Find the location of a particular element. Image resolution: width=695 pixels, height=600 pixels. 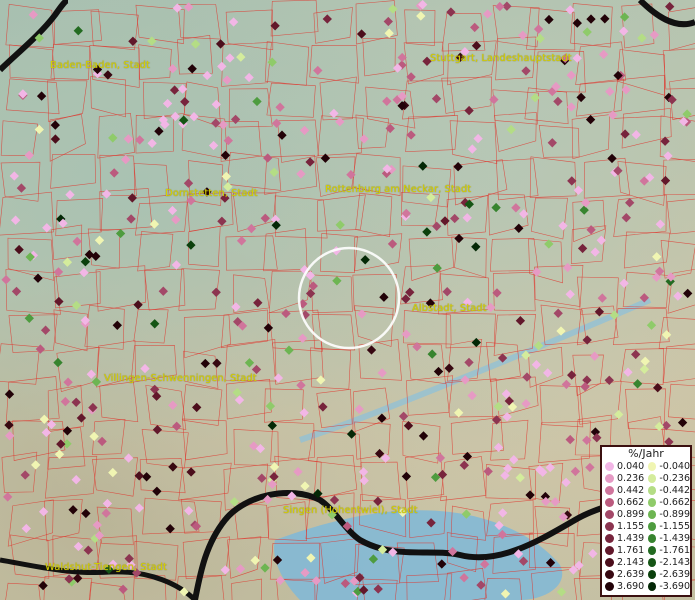

place-label-rottenburg: Rottenburg am Neckar, Stadt is located at coordinates (398, 189).